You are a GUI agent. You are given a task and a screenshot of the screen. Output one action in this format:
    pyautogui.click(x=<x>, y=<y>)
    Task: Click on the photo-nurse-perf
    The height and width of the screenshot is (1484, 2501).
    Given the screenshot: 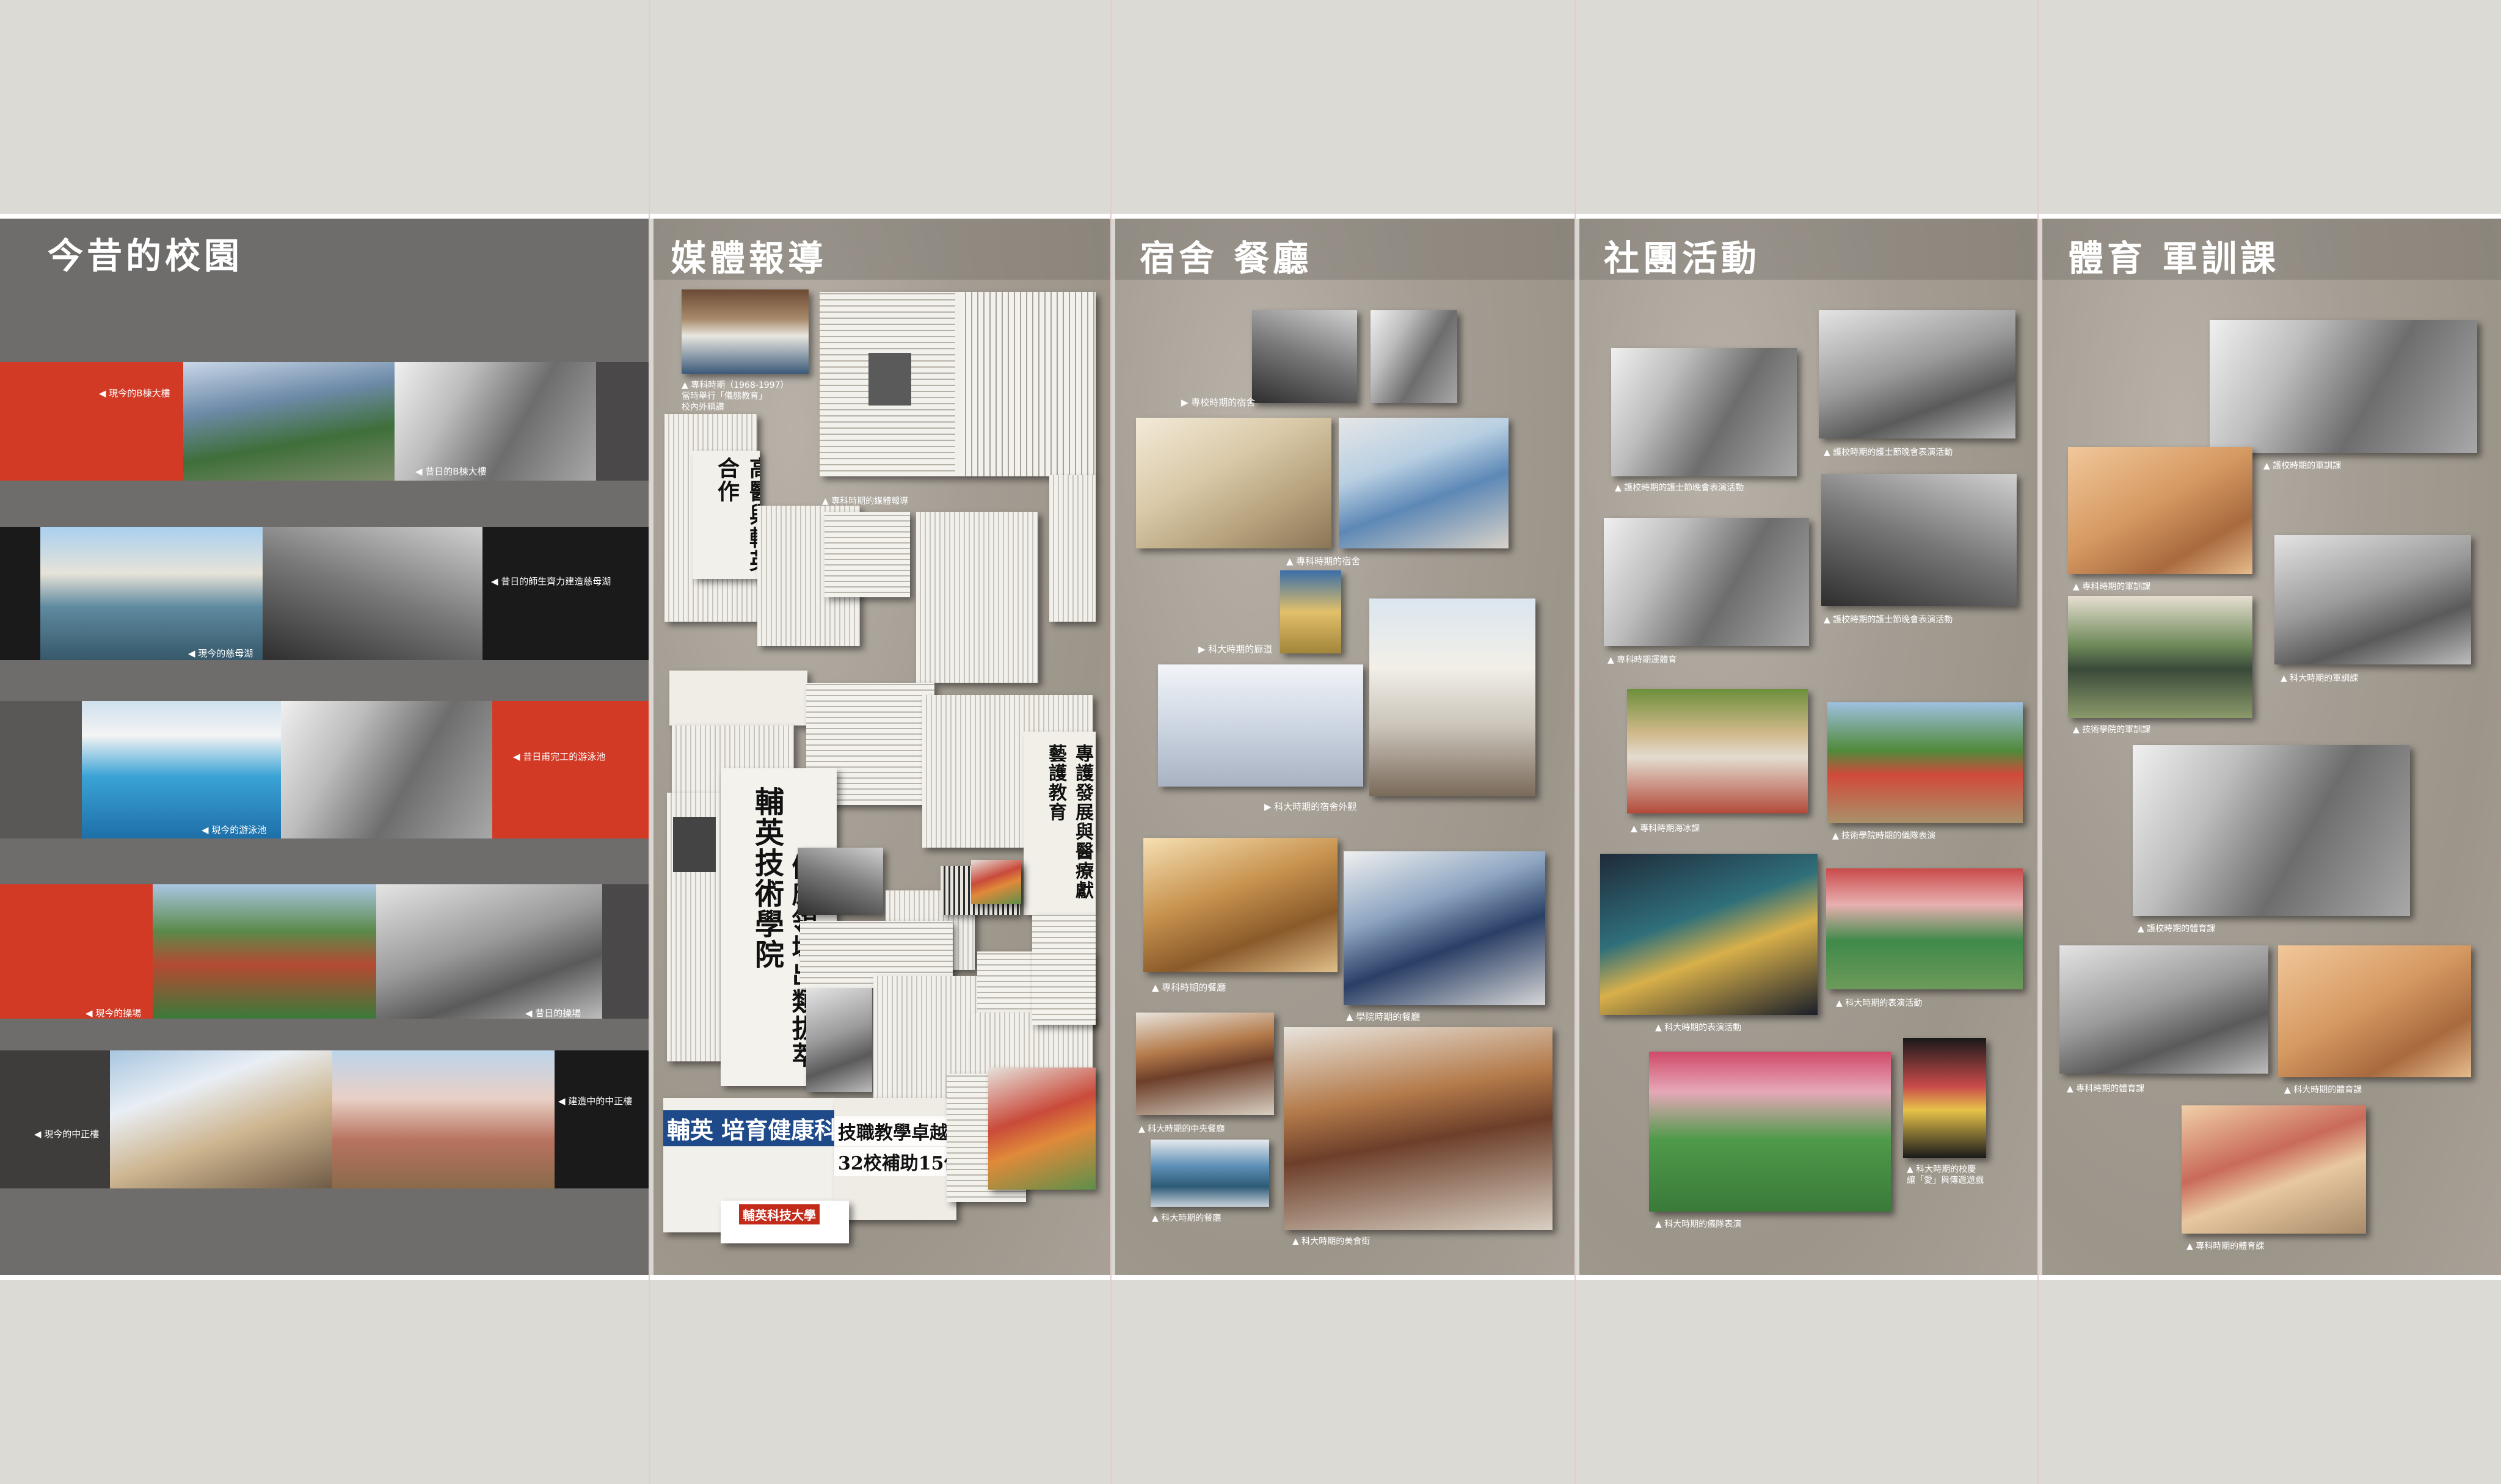 What is the action you would take?
    pyautogui.click(x=1704, y=412)
    